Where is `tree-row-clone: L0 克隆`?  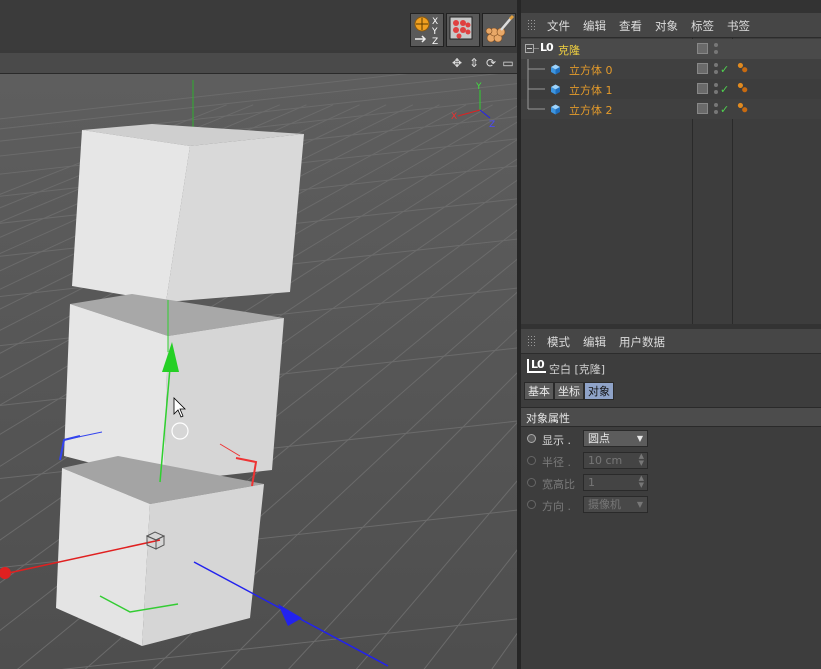
tree-row-clone: L0 克隆 is located at coordinates (671, 49).